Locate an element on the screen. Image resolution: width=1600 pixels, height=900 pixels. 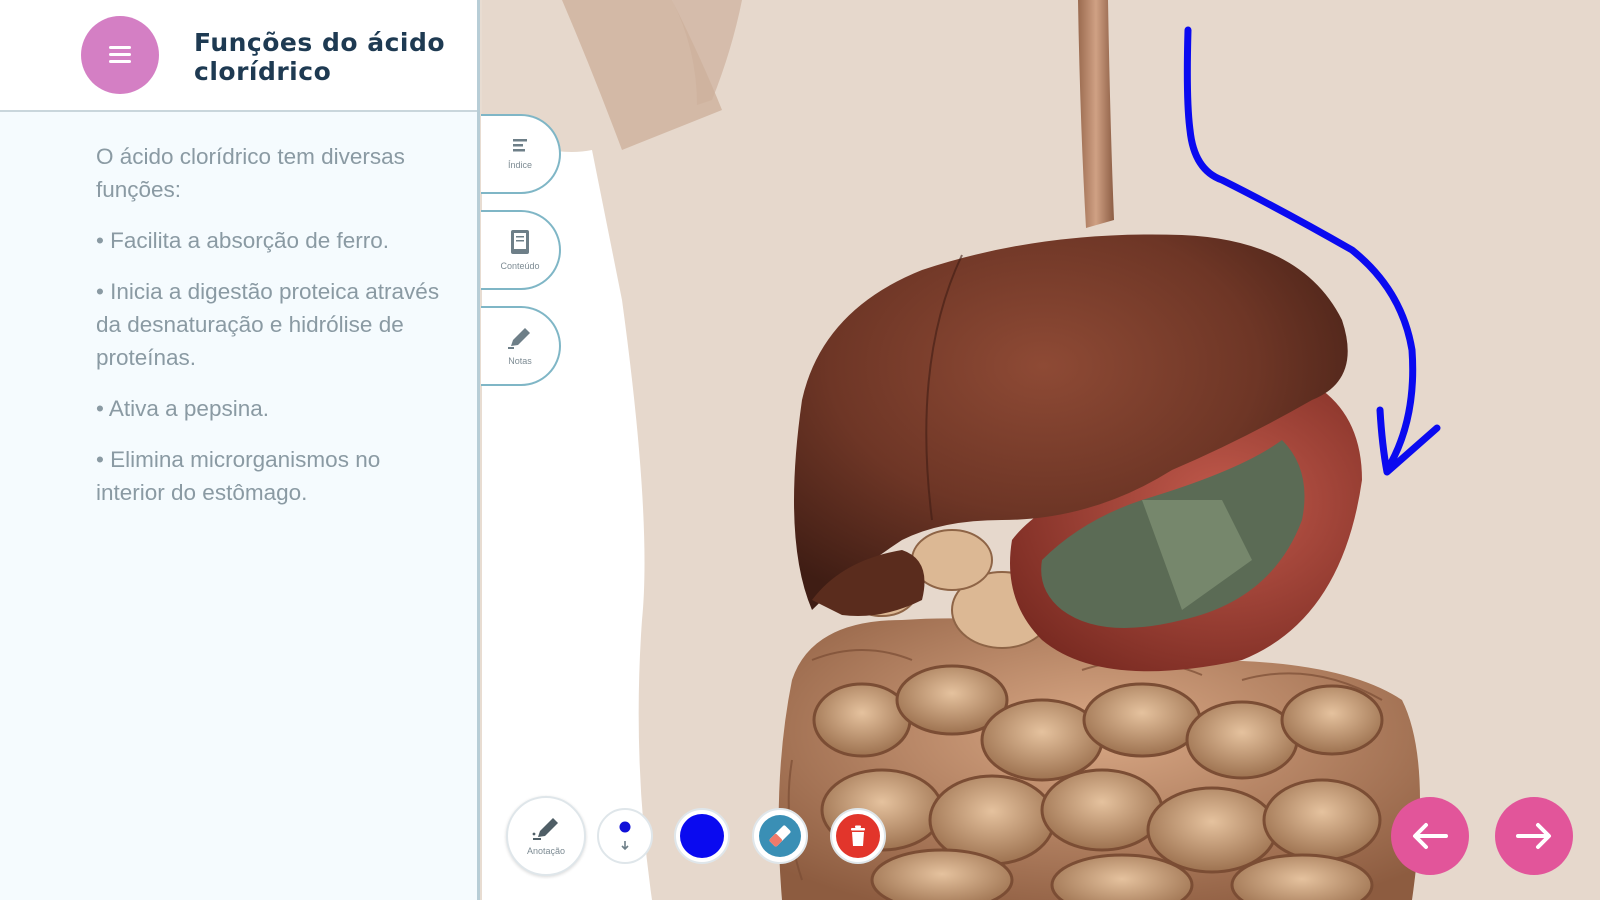
next-page-button is located at coordinates (1534, 836).